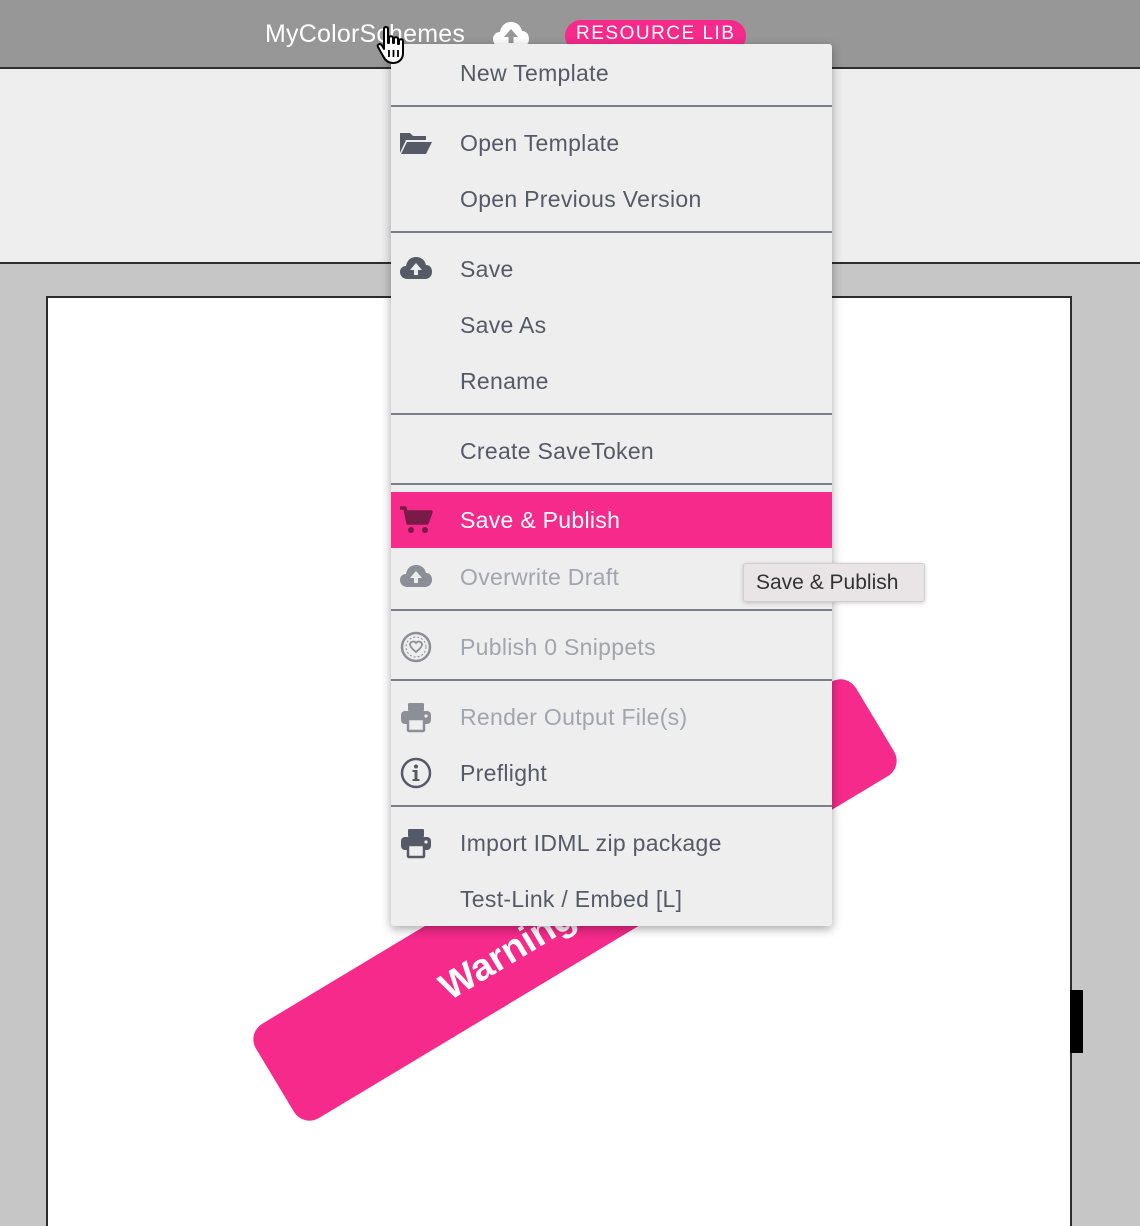  What do you see at coordinates (571, 899) in the screenshot?
I see `menu-item-label: Test-Link / Embed [L]` at bounding box center [571, 899].